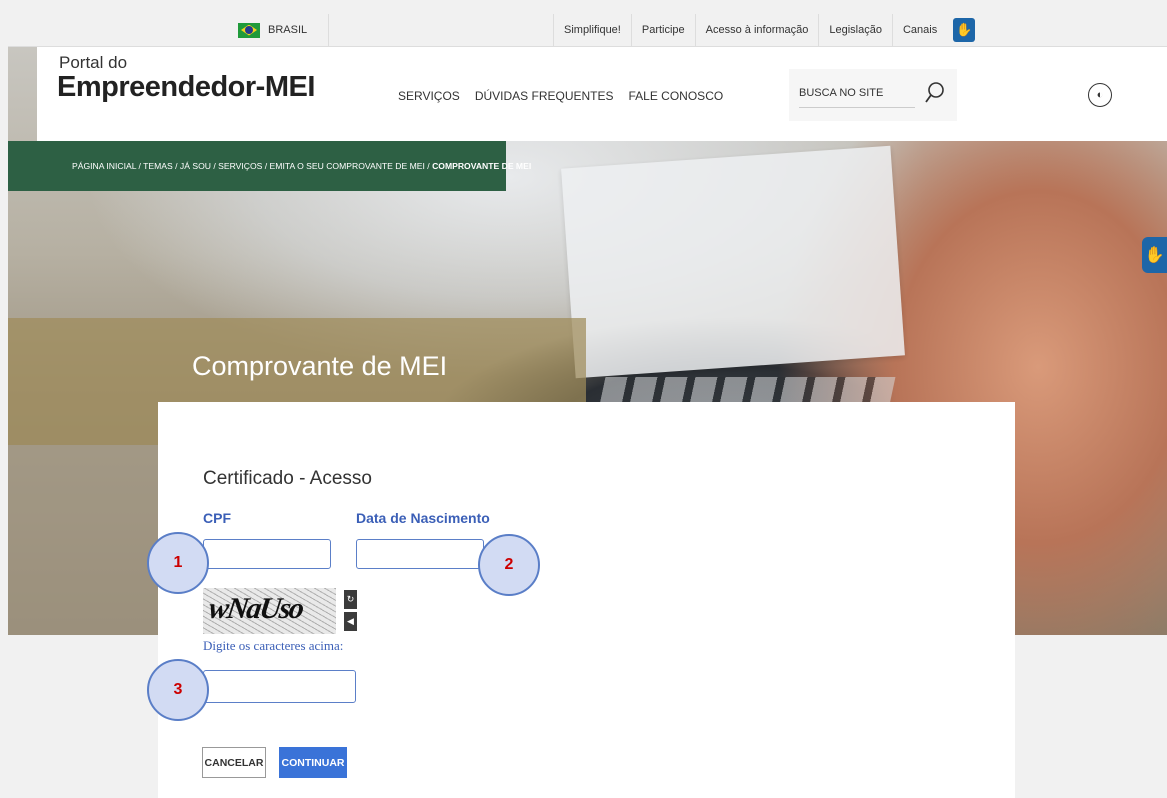  What do you see at coordinates (544, 96) in the screenshot?
I see `nav-item-duvidas-frequentes: DÚVIDAS FREQUENTES` at bounding box center [544, 96].